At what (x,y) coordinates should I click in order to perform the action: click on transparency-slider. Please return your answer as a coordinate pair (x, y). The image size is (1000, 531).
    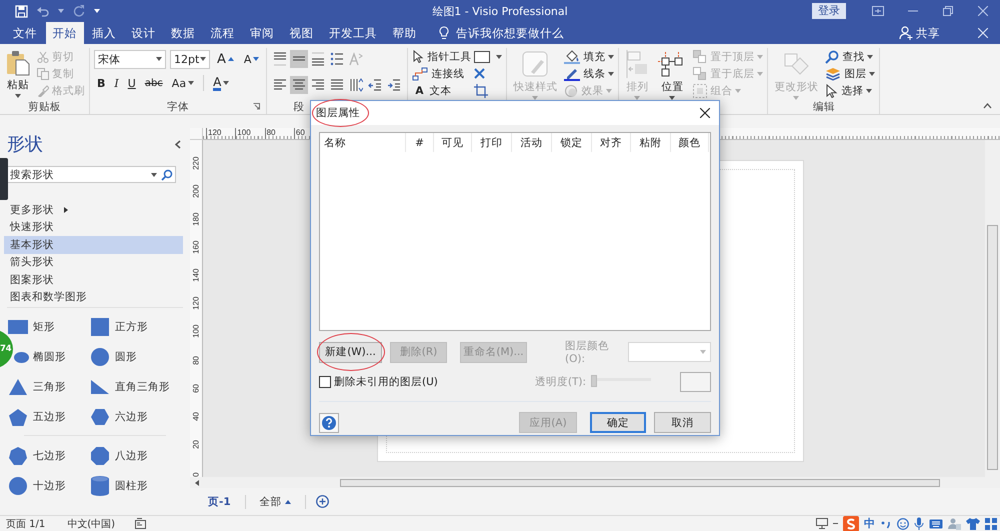
    Looking at the image, I should click on (621, 382).